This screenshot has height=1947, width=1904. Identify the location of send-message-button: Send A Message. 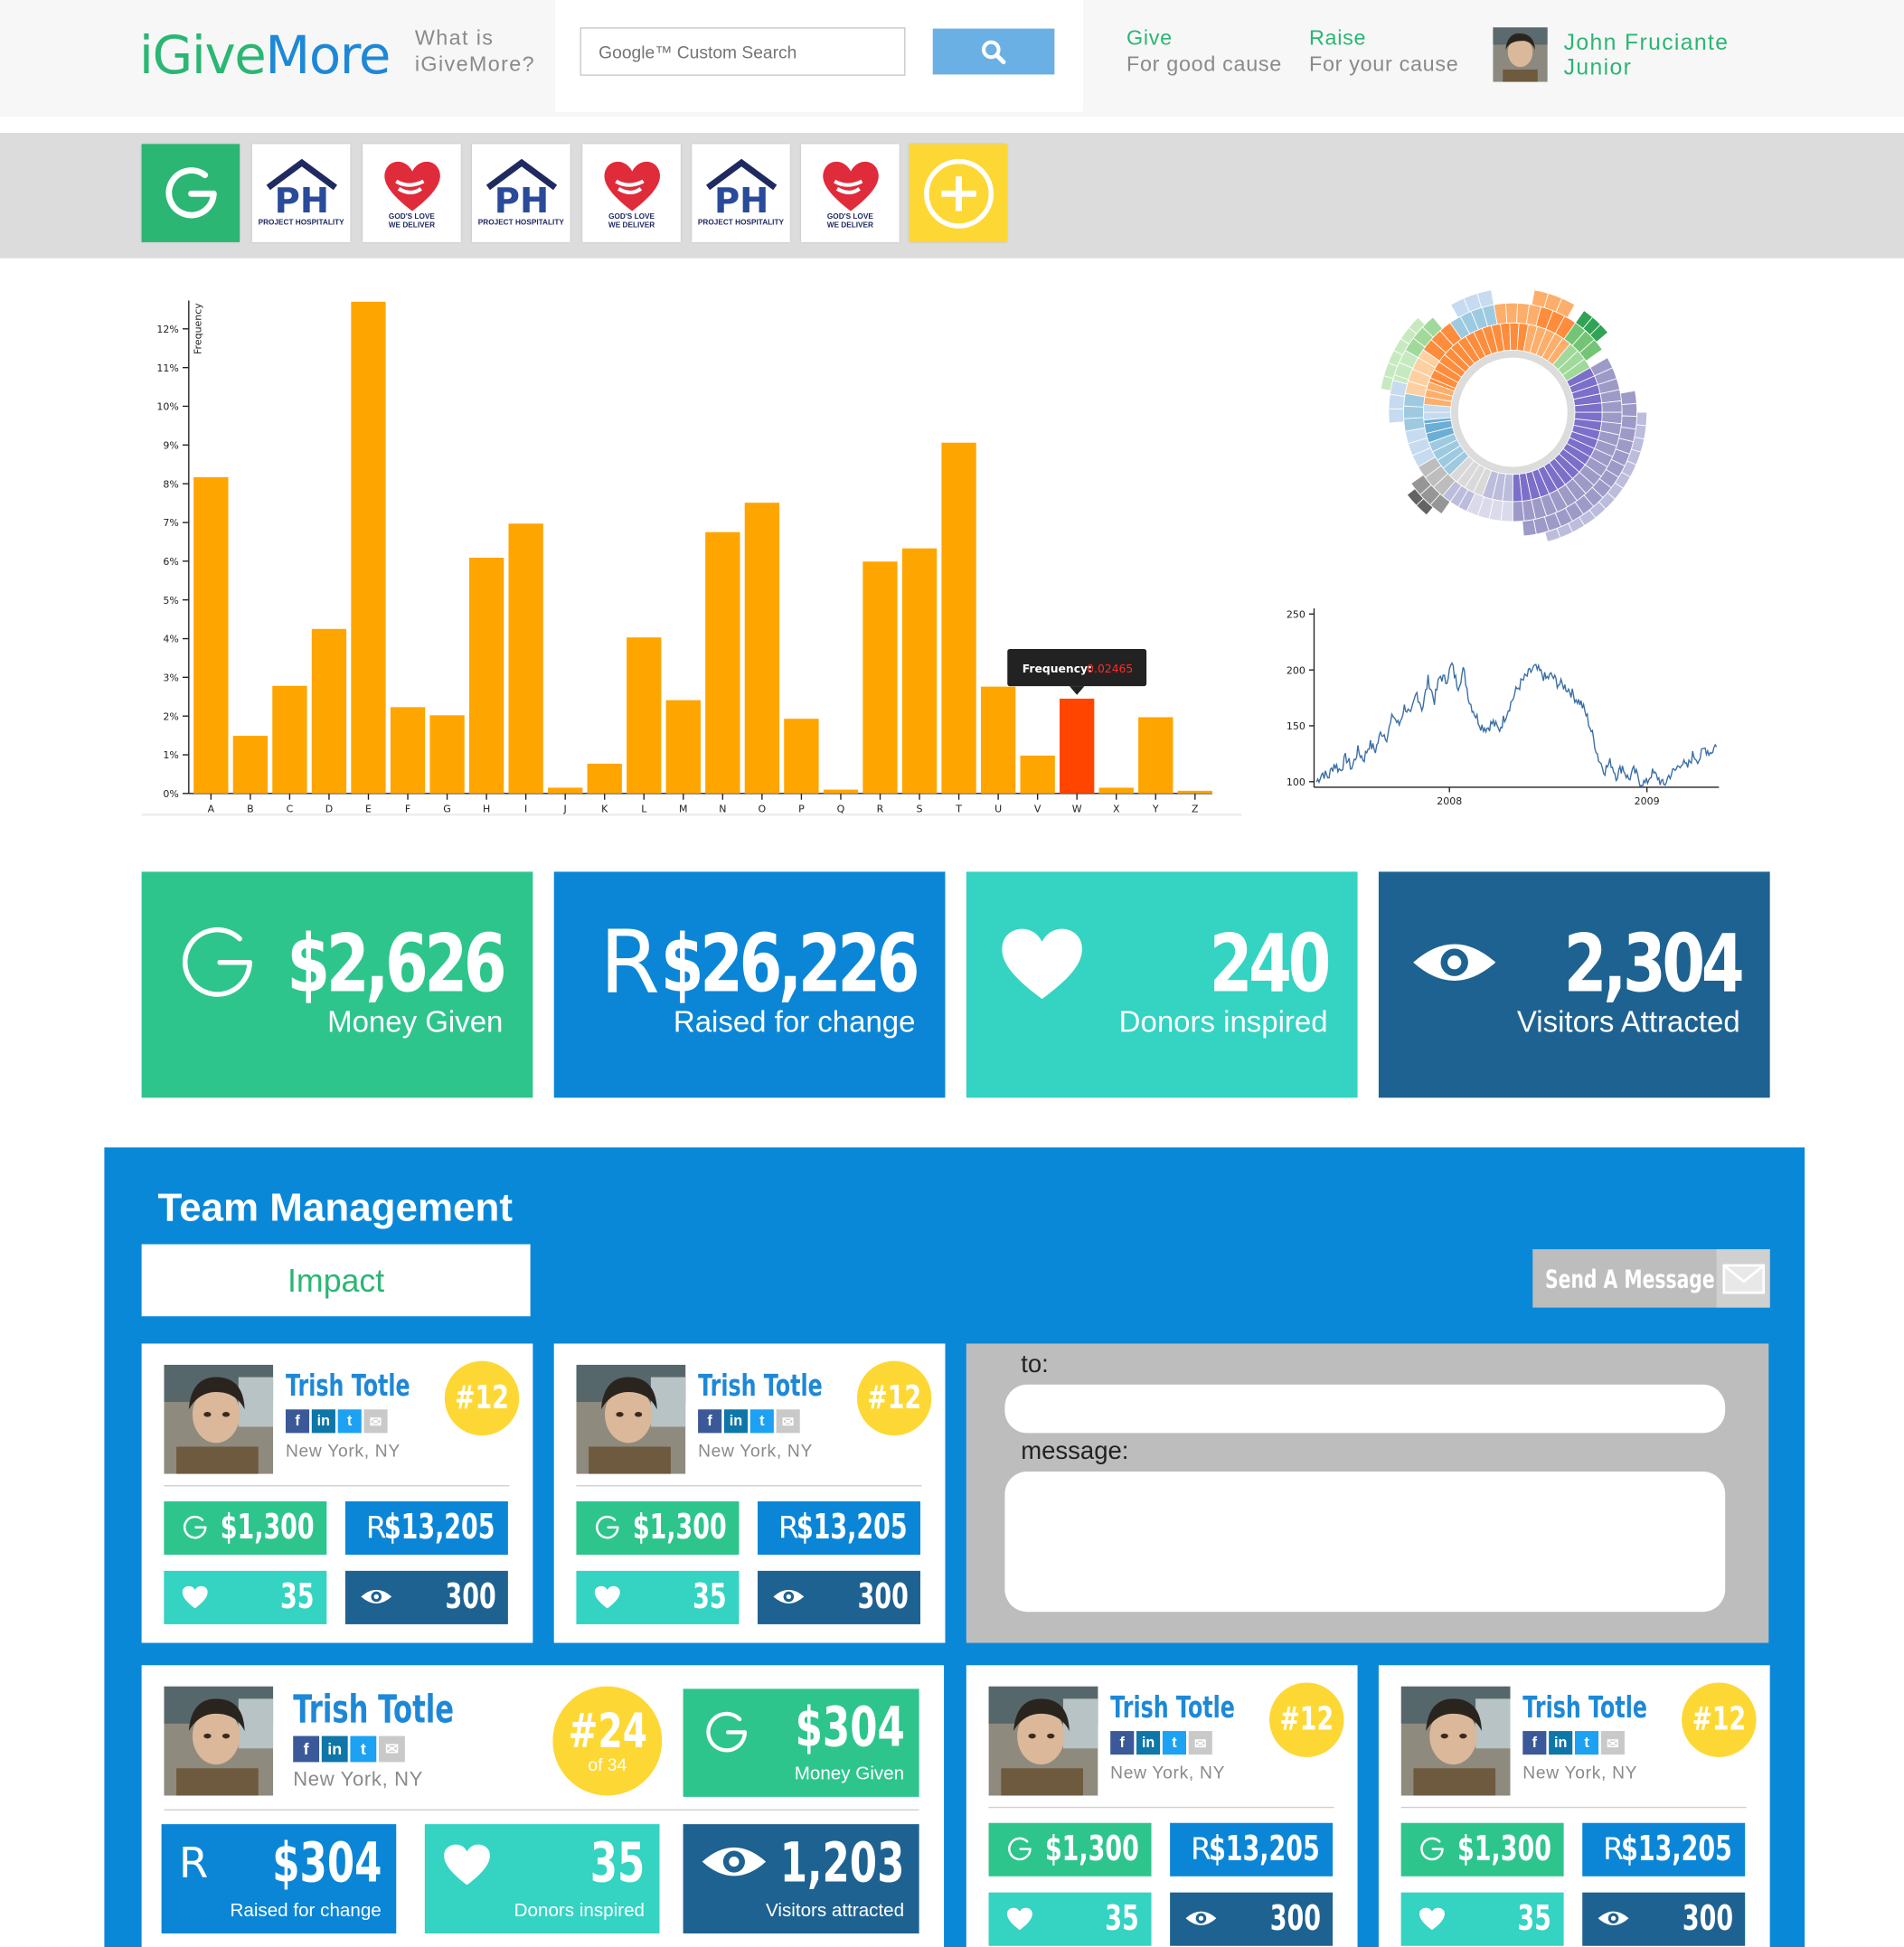
(1651, 1278).